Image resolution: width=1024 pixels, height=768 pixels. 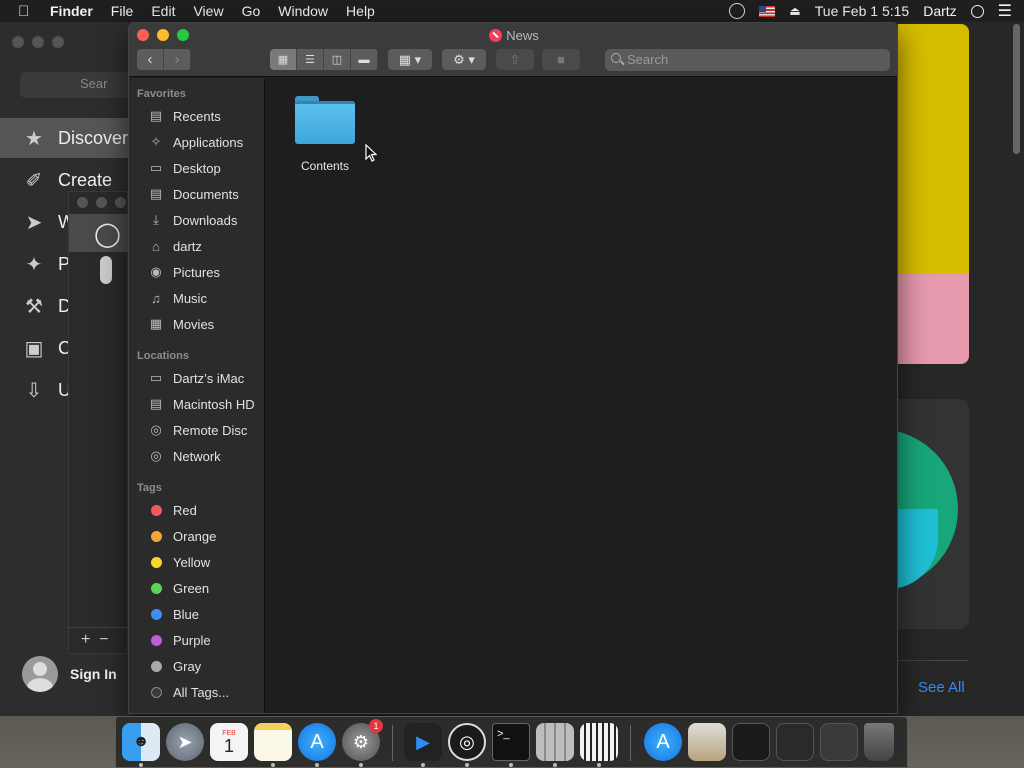 What do you see at coordinates (561, 59) in the screenshot?
I see `edit-tags-button: ■` at bounding box center [561, 59].